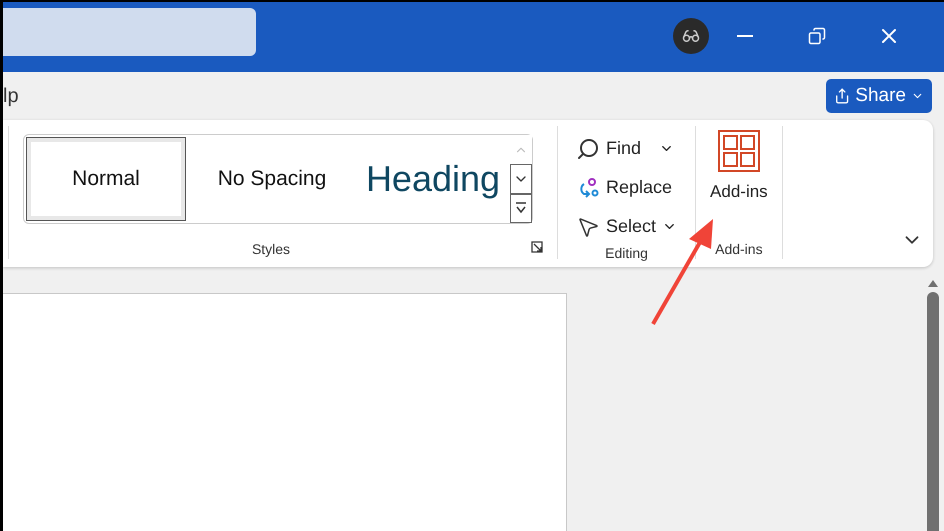  I want to click on scrollbar-thumb, so click(933, 411).